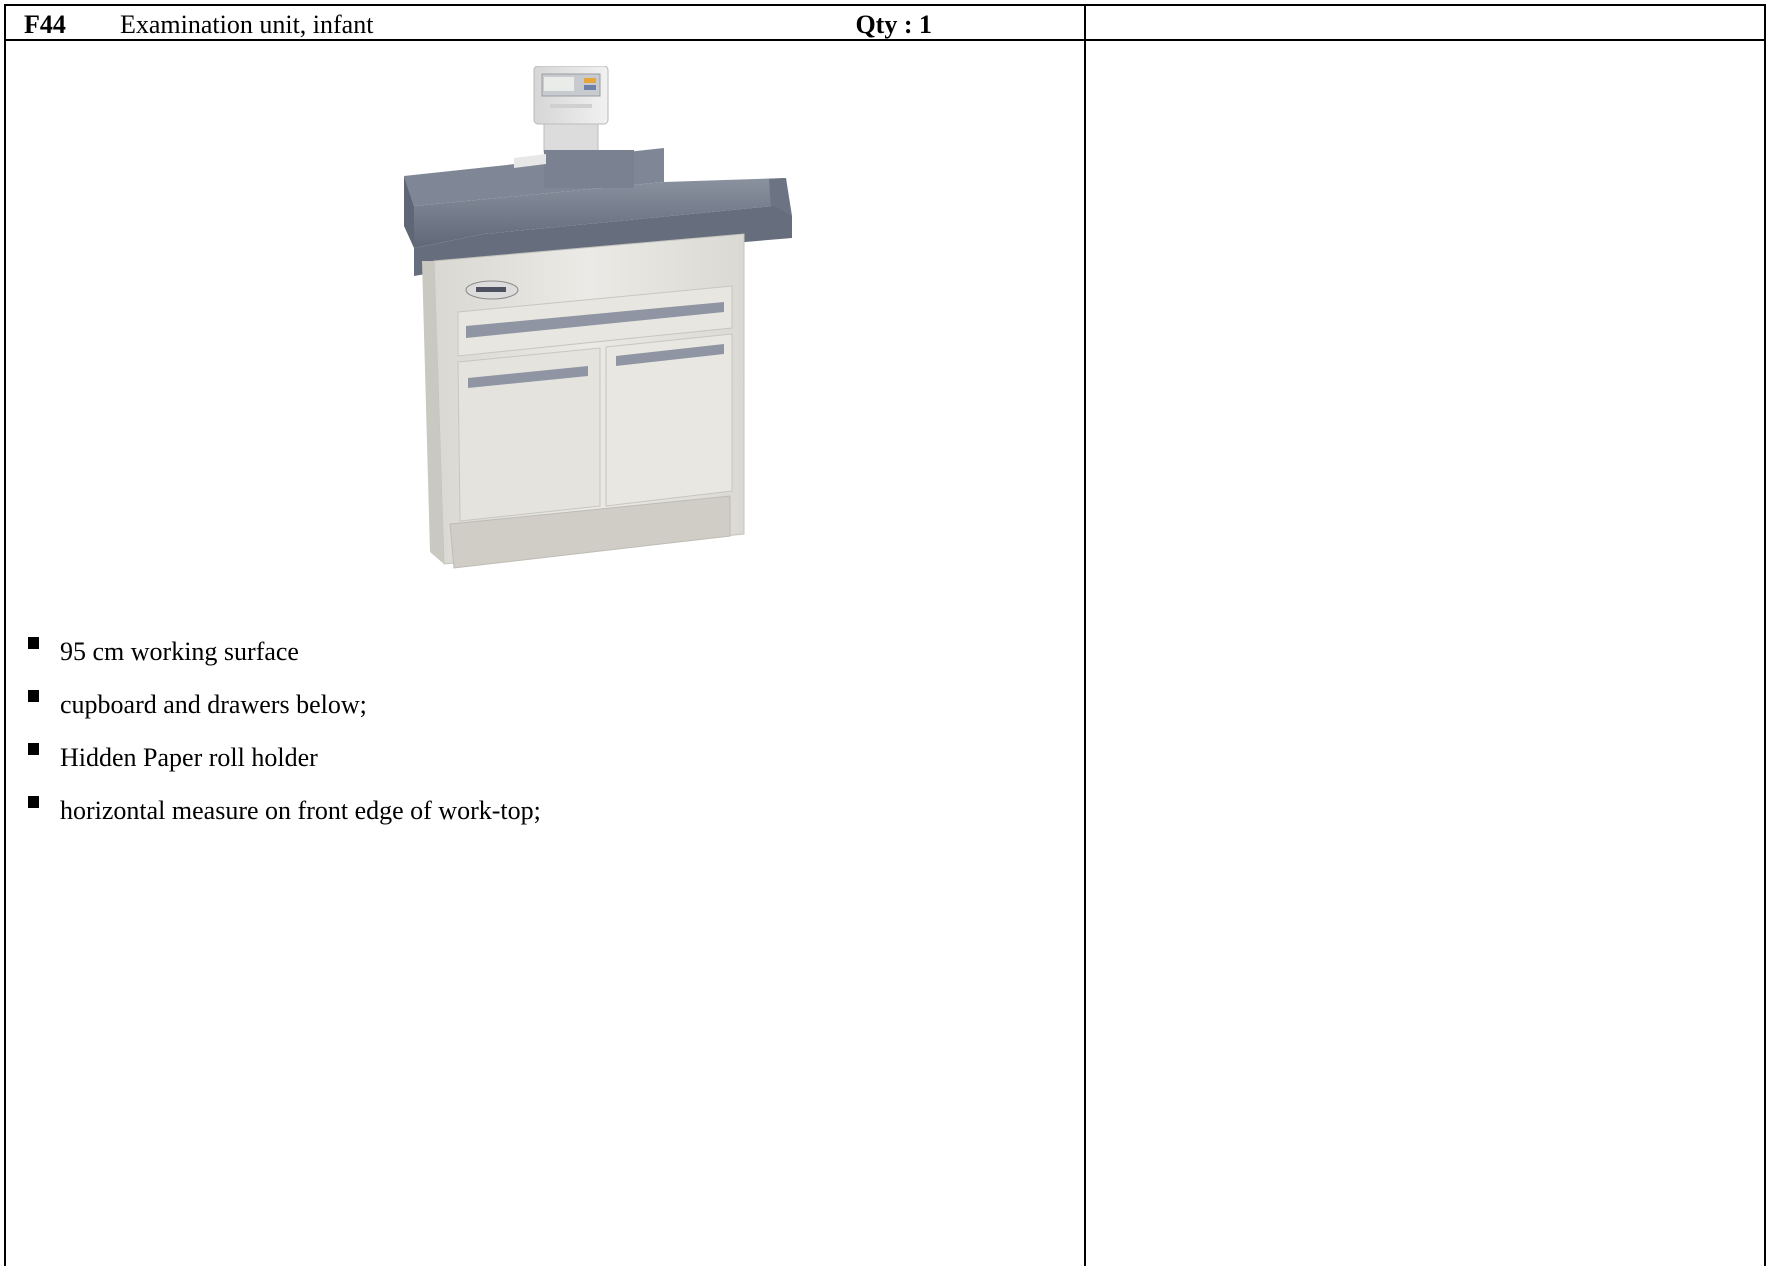  Describe the element at coordinates (5, 635) in the screenshot. I see `table-left-border` at that location.